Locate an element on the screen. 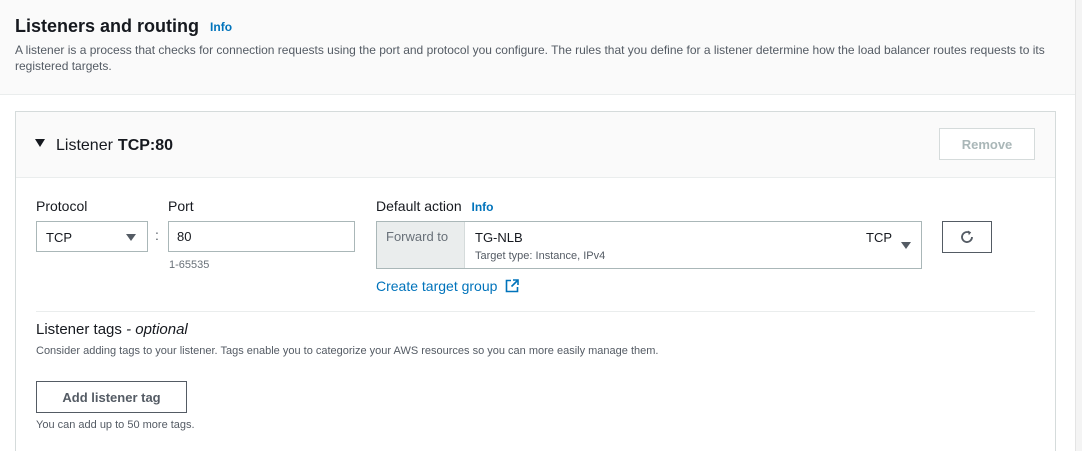  listener-tags-title: Listener tags - optional is located at coordinates (112, 329).